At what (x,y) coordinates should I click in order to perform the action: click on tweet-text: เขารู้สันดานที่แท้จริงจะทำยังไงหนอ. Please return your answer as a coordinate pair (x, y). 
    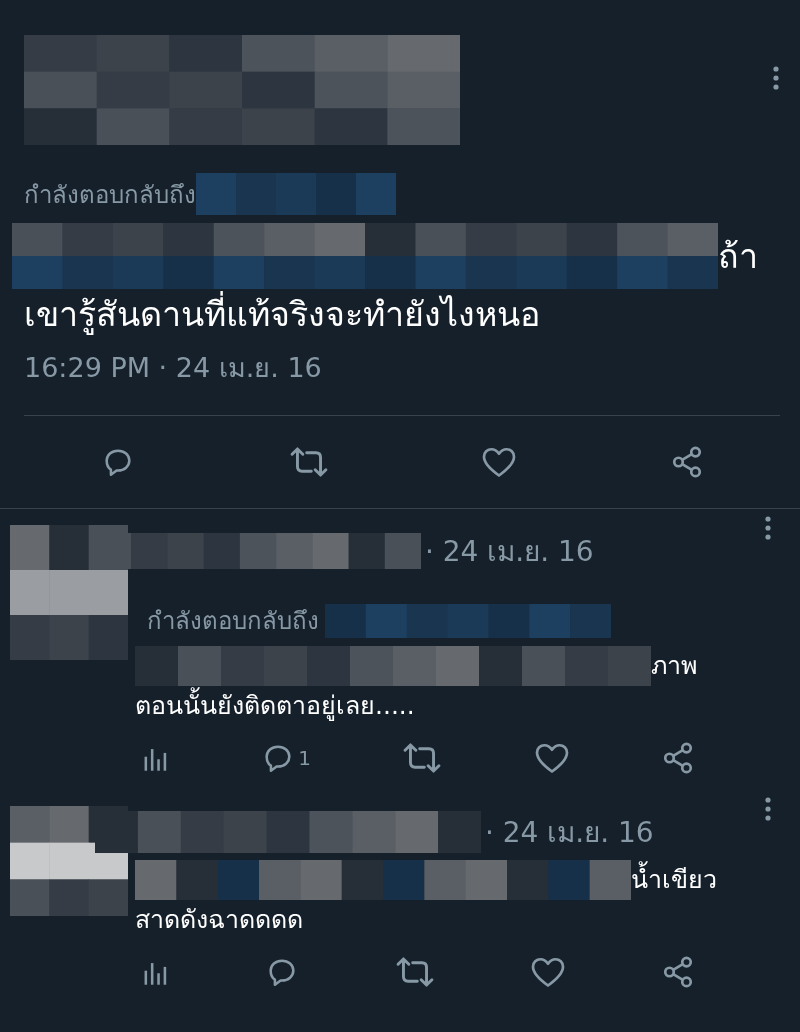
    Looking at the image, I should click on (402, 314).